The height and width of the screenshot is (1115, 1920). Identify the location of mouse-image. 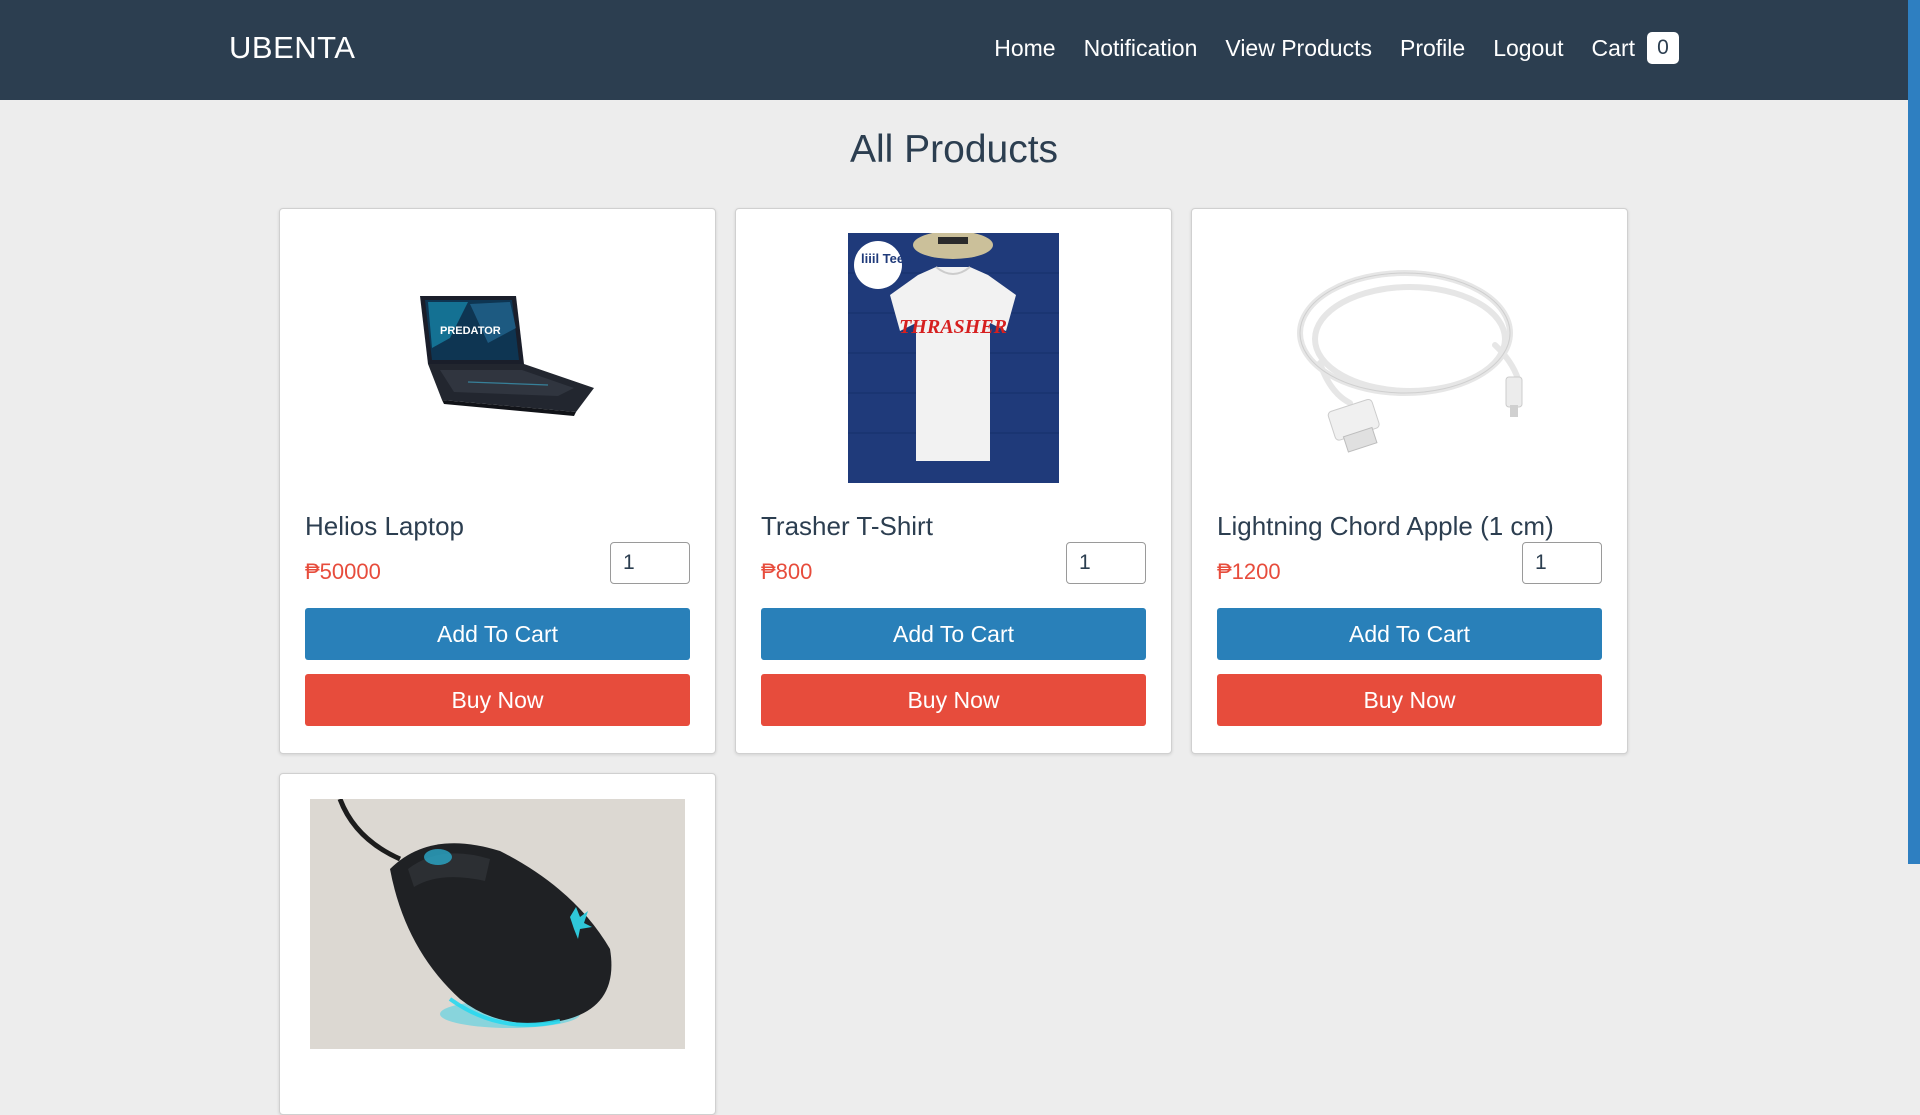
(497, 924).